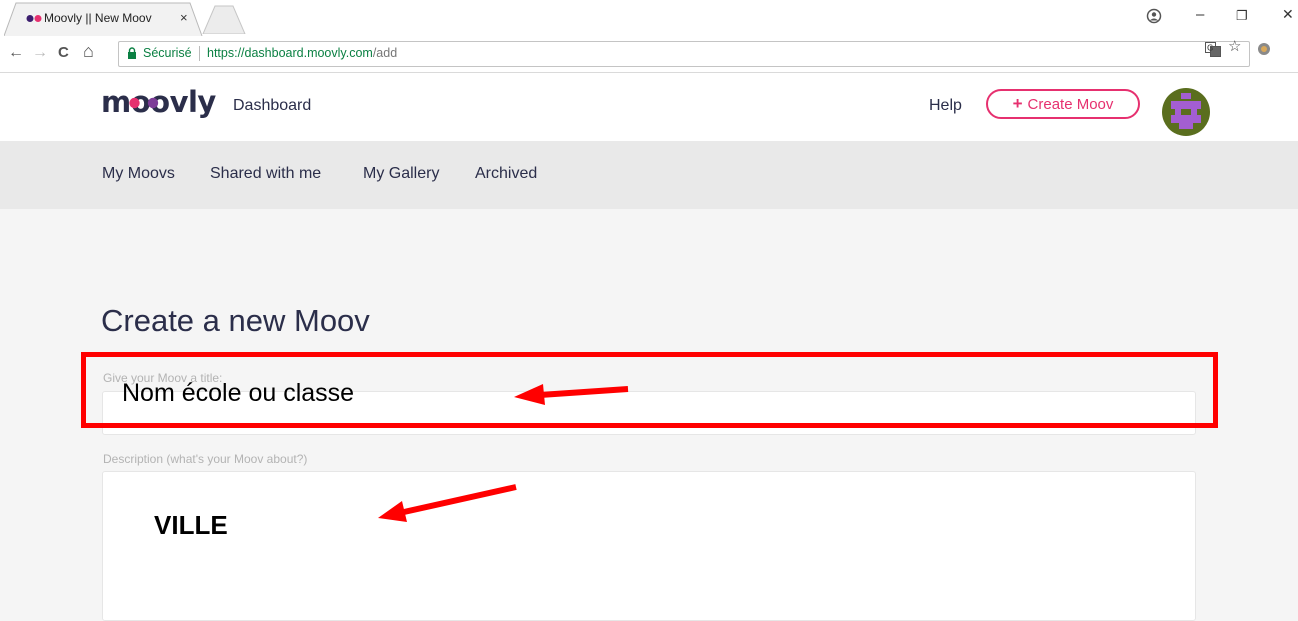  I want to click on arrow-annotation-description, so click(447, 503).